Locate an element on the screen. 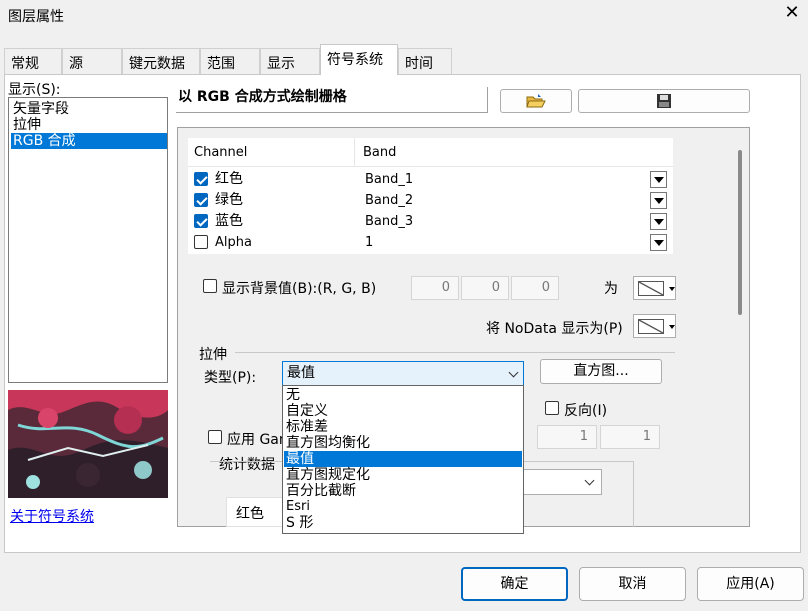 This screenshot has width=808, height=611. stretch-option-percent-clip: 百分比截断 is located at coordinates (403, 491).